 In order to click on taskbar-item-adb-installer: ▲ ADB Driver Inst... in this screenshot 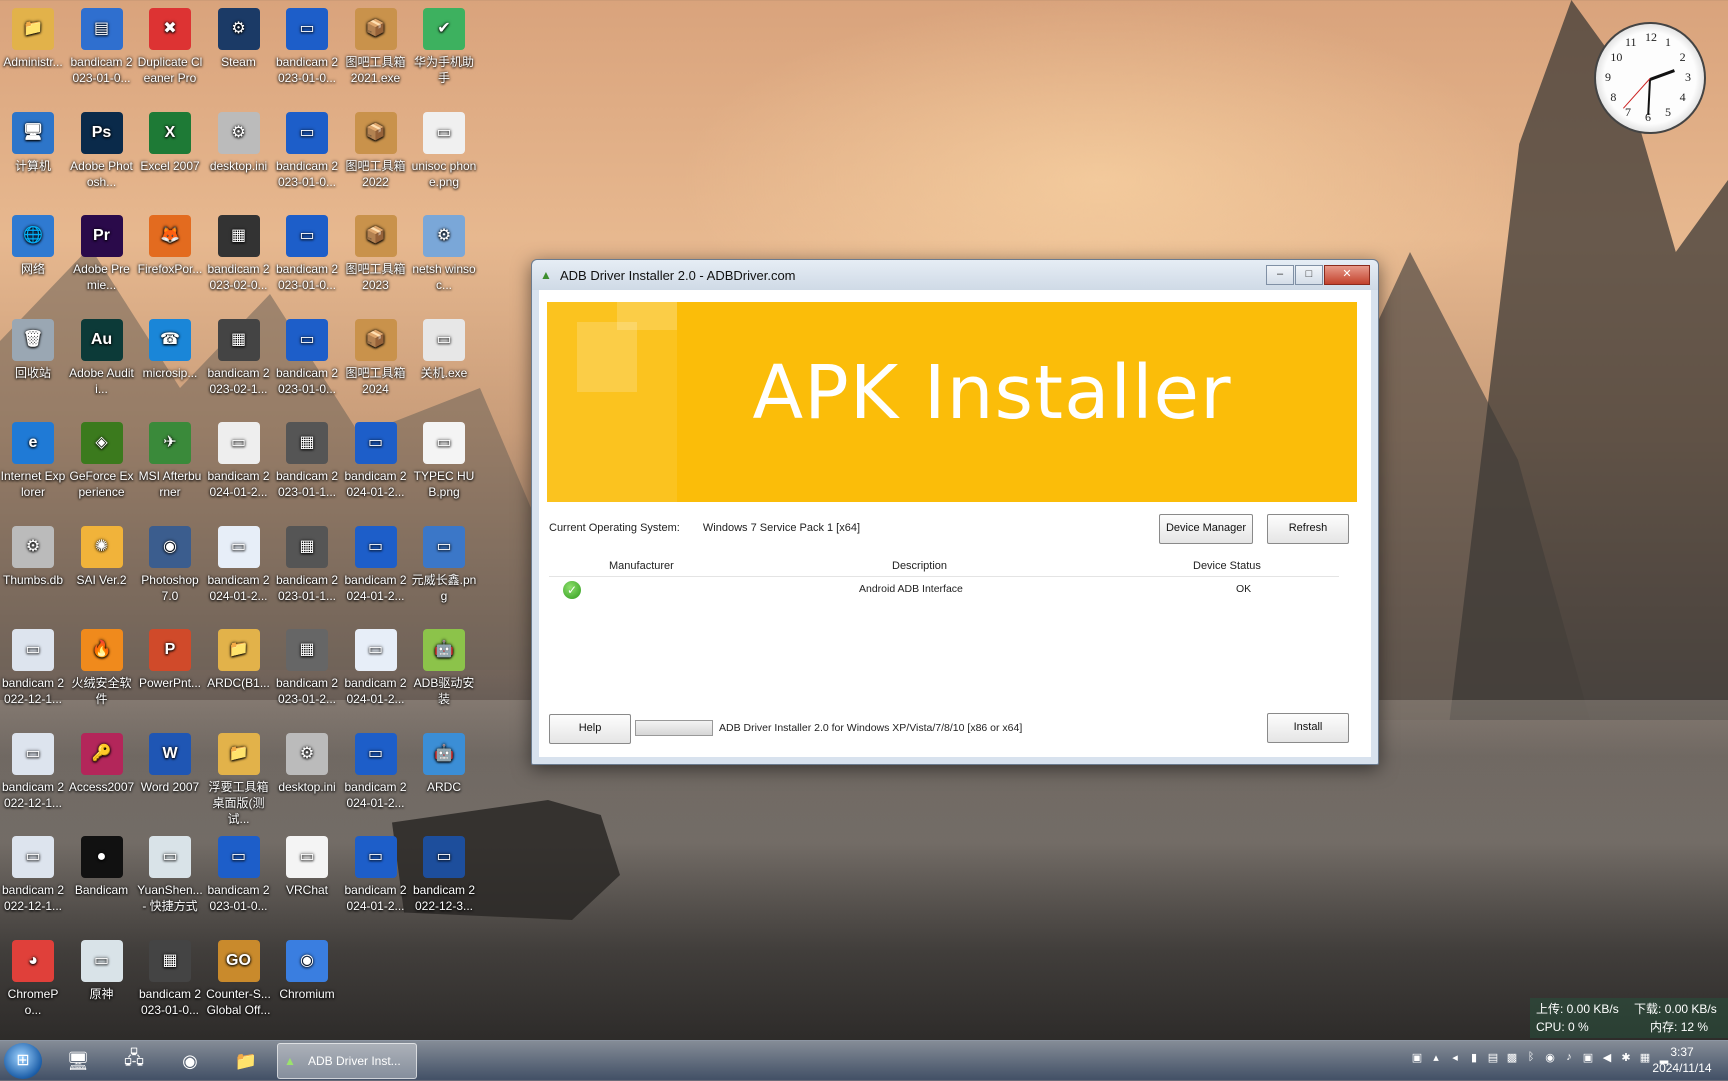, I will do `click(347, 1061)`.